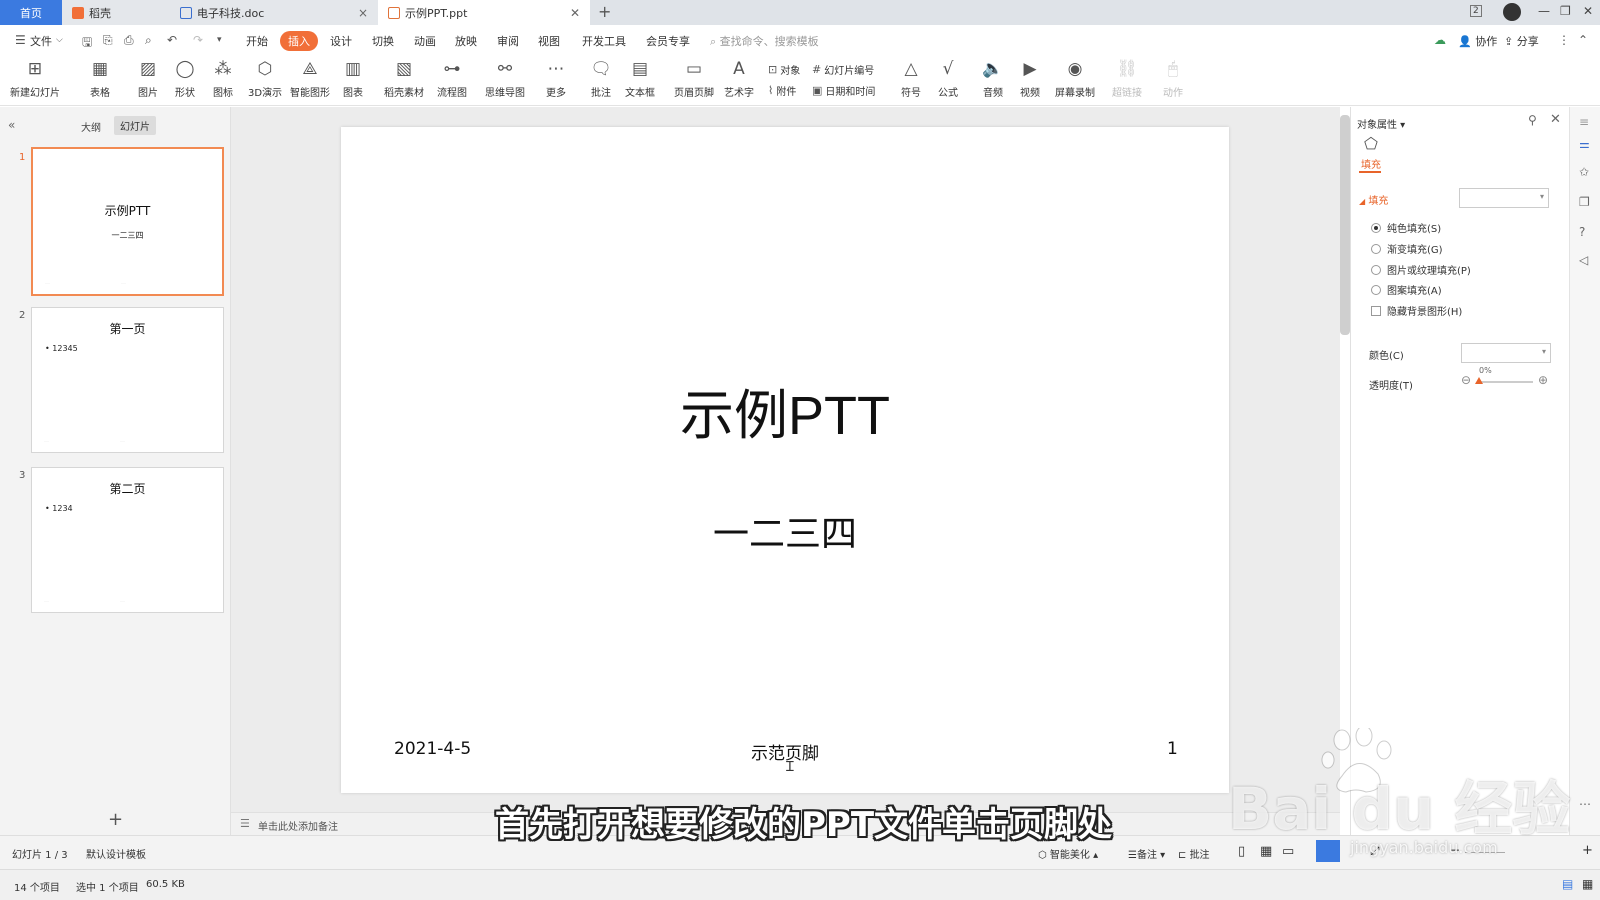 The height and width of the screenshot is (900, 1600). What do you see at coordinates (1587, 884) in the screenshot?
I see `tiles-view-icon: ▦` at bounding box center [1587, 884].